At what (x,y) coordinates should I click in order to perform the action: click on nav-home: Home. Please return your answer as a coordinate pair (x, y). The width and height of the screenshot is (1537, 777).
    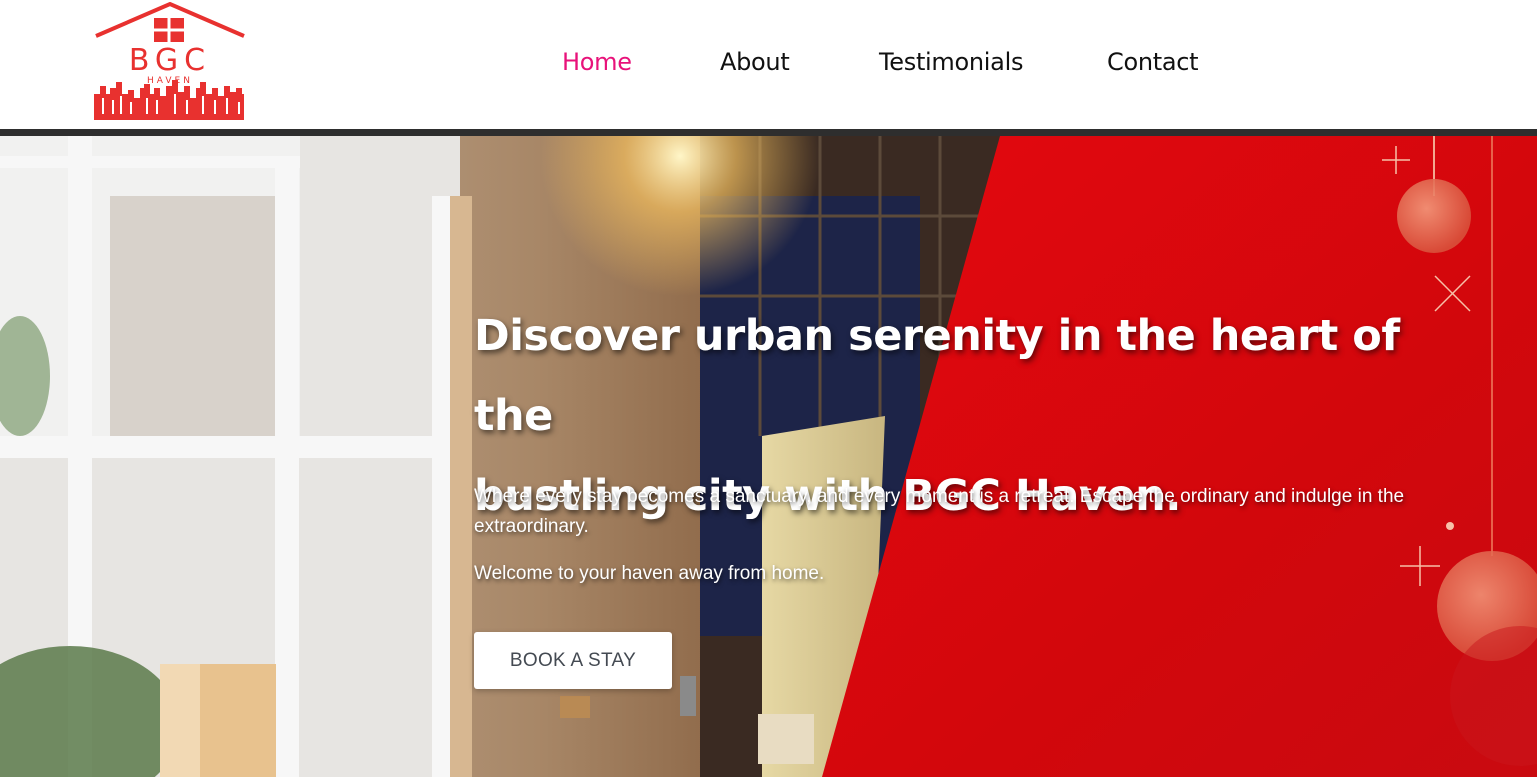
    Looking at the image, I should click on (597, 62).